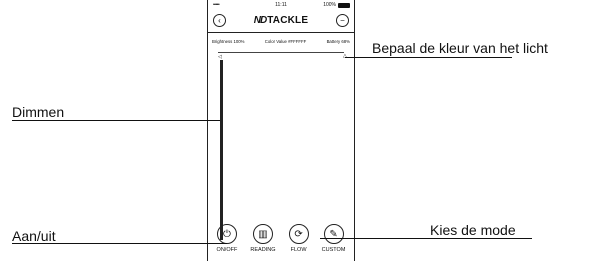 This screenshot has width=591, height=261. What do you see at coordinates (298, 234) in the screenshot?
I see `refresh-icon: ⟳` at bounding box center [298, 234].